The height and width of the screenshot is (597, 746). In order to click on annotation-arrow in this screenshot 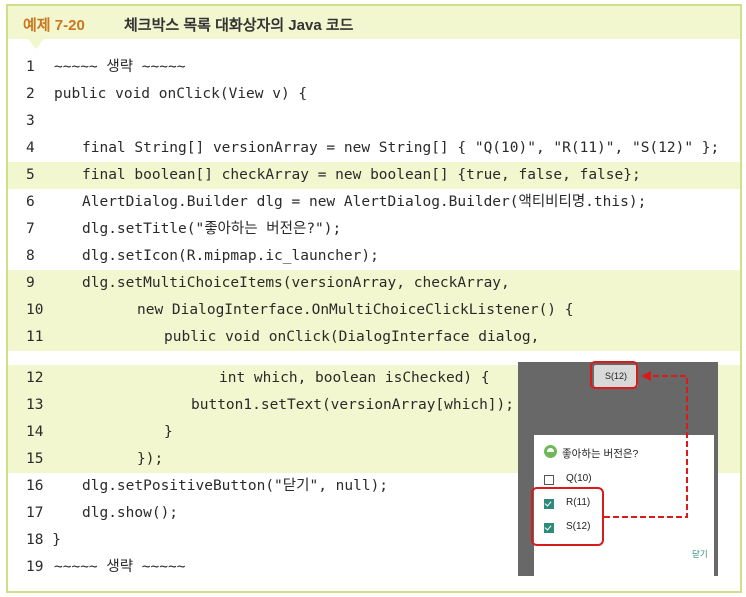, I will do `click(646, 444)`.